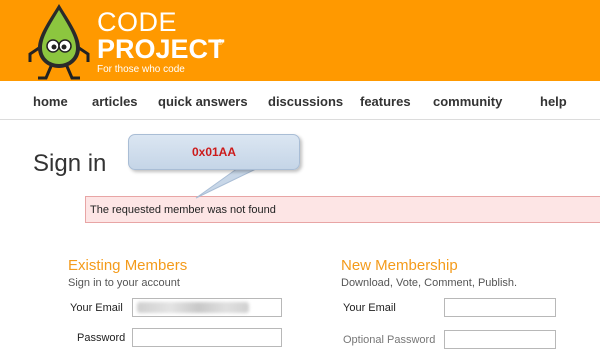  What do you see at coordinates (141, 69) in the screenshot?
I see `logo-tagline: For those who code` at bounding box center [141, 69].